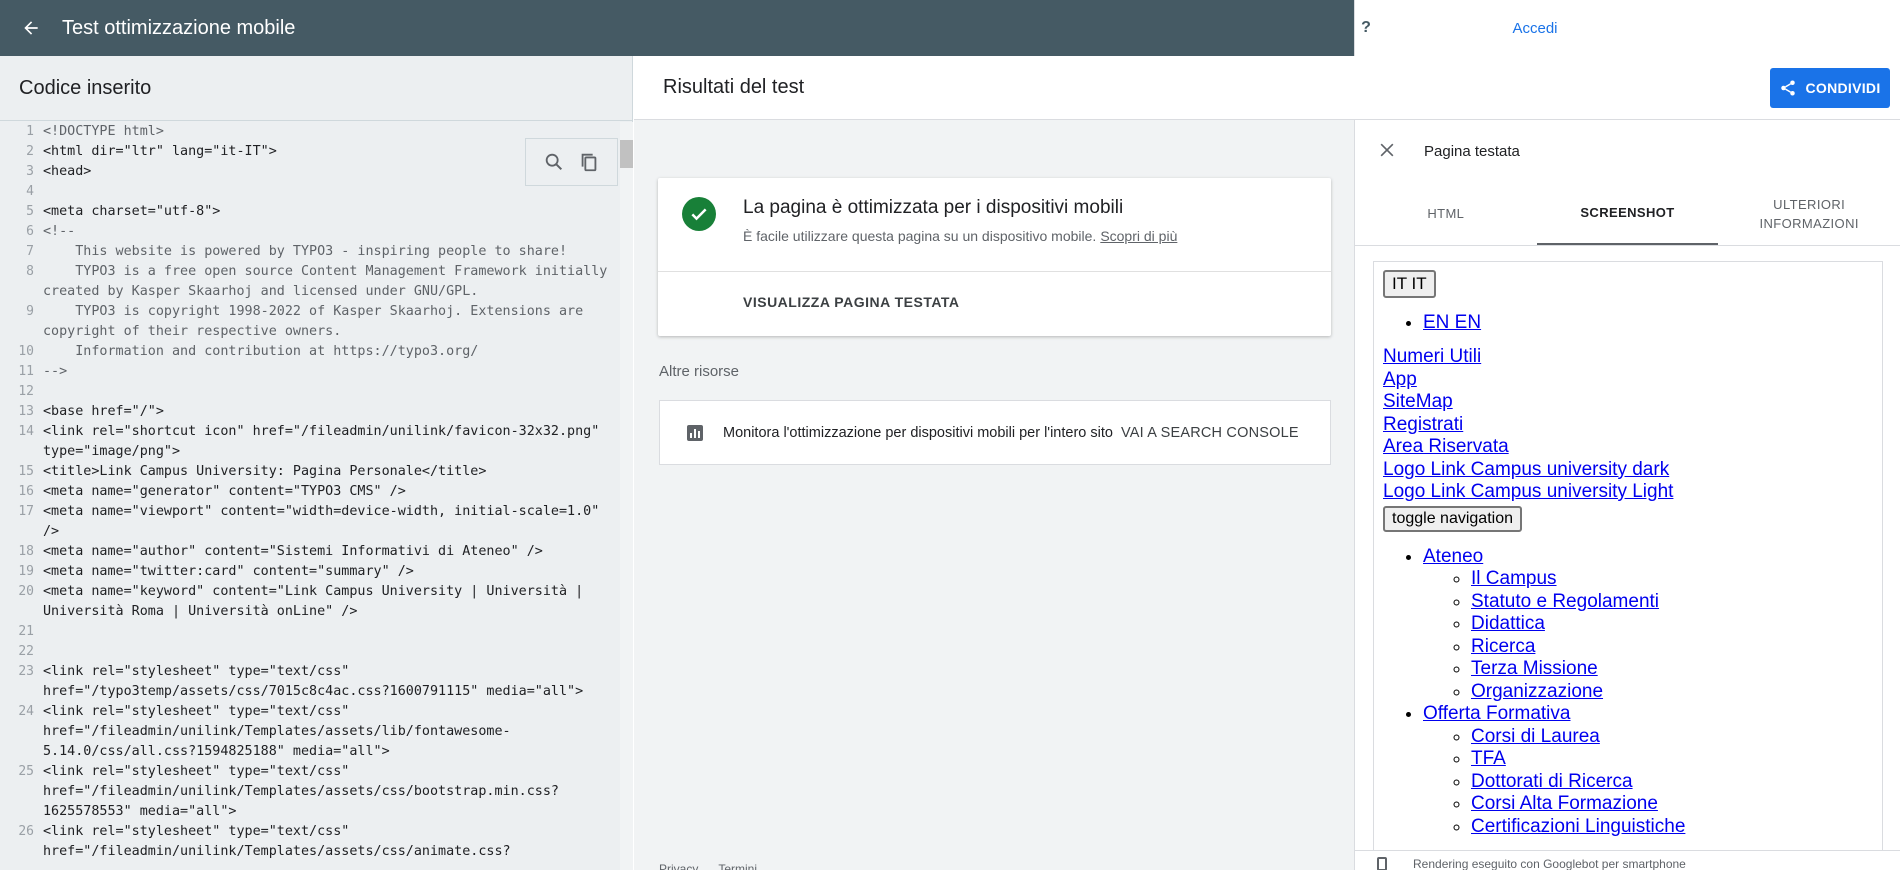 The width and height of the screenshot is (1900, 870). What do you see at coordinates (179, 27) in the screenshot?
I see `app-title: Test ottimizzazione mobile` at bounding box center [179, 27].